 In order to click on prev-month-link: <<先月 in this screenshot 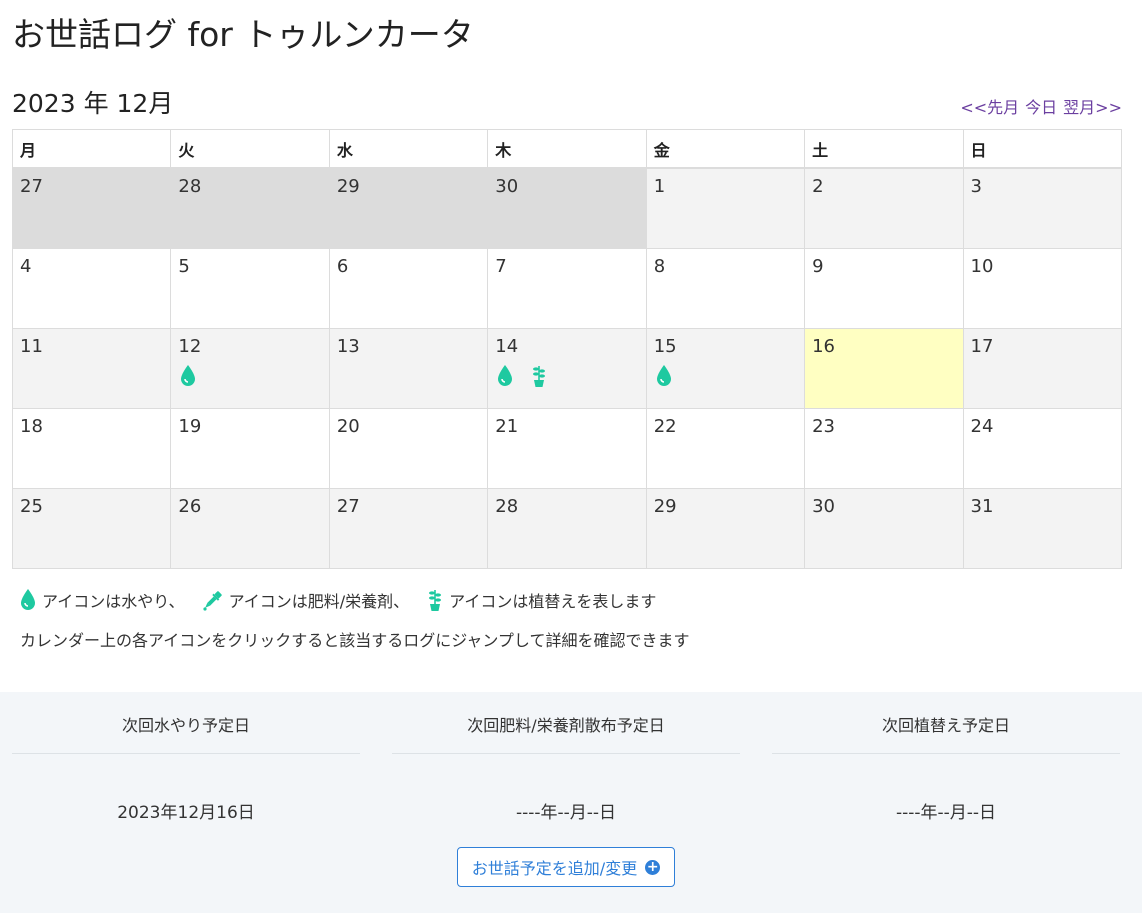, I will do `click(989, 107)`.